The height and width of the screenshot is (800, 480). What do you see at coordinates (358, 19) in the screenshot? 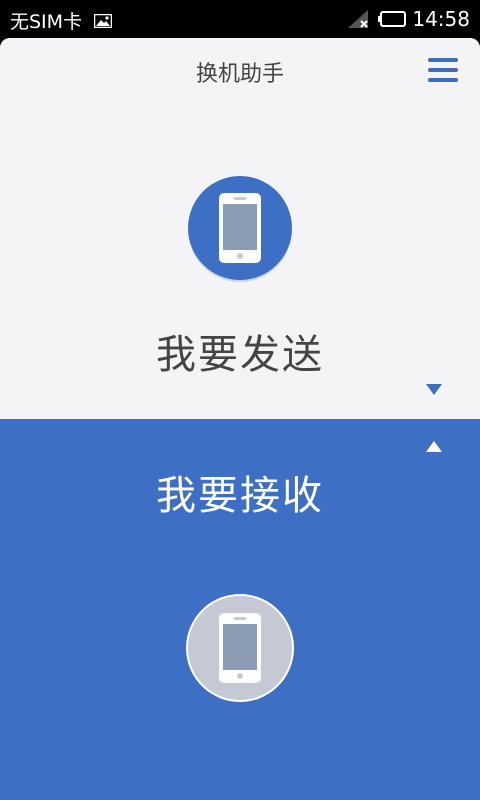
I see `signal-no-sim-icon` at bounding box center [358, 19].